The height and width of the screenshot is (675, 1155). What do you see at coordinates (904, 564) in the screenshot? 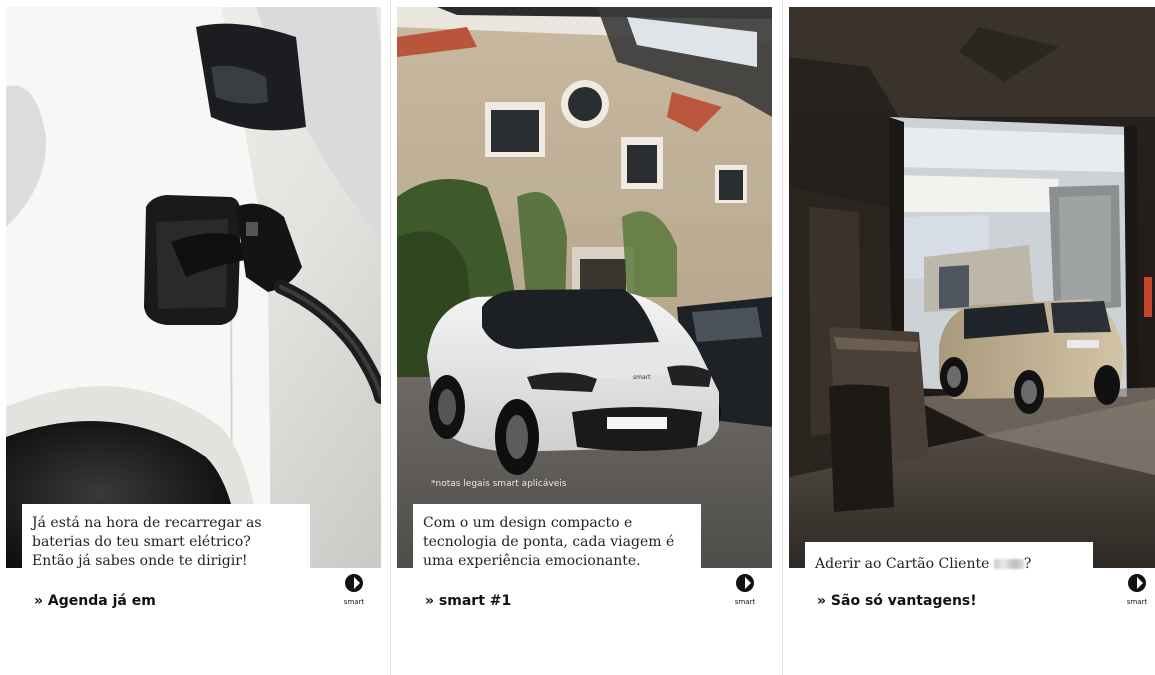
I see `caption-text: Aderir ao Cartão Cliente` at bounding box center [904, 564].